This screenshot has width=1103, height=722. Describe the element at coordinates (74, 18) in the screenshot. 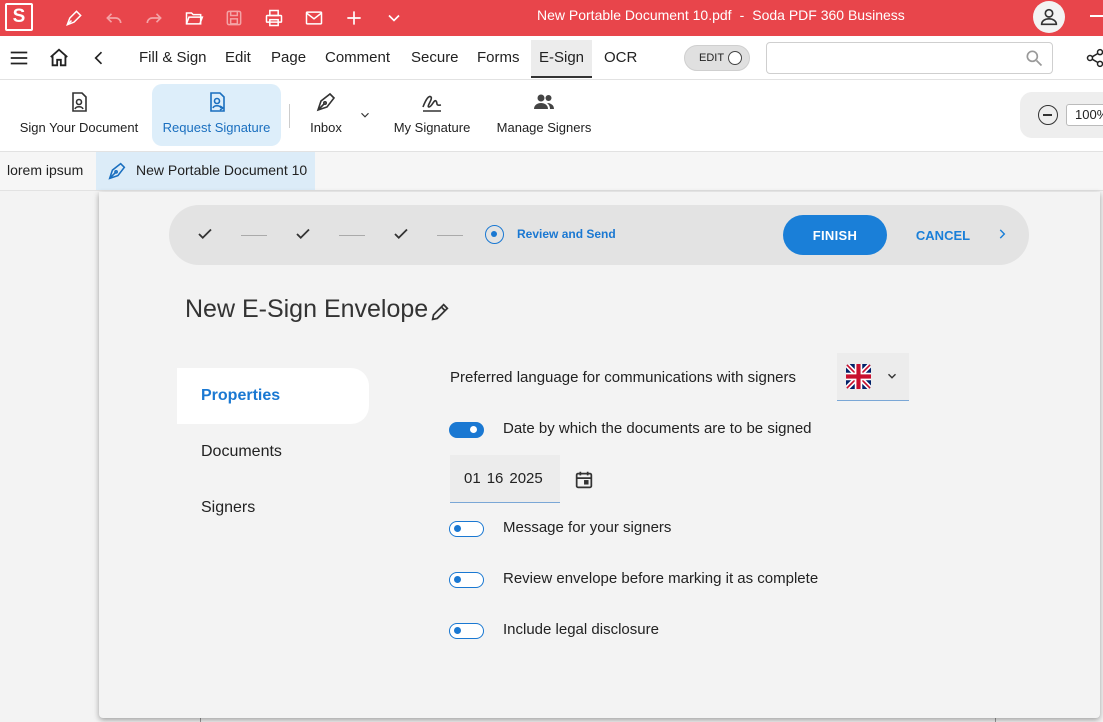

I see `pen-icon` at that location.